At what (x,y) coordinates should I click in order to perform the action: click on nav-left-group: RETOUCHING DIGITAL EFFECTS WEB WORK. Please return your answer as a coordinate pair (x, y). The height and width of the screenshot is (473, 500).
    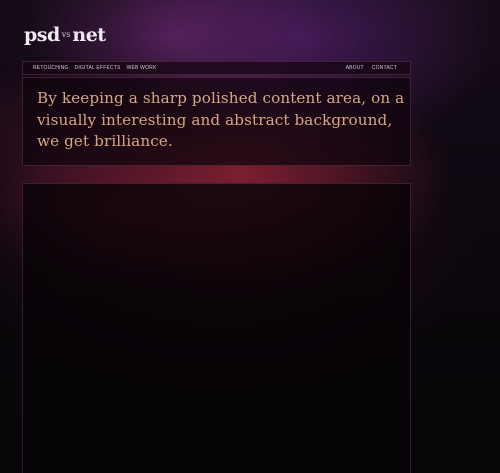
    Looking at the image, I should click on (98, 68).